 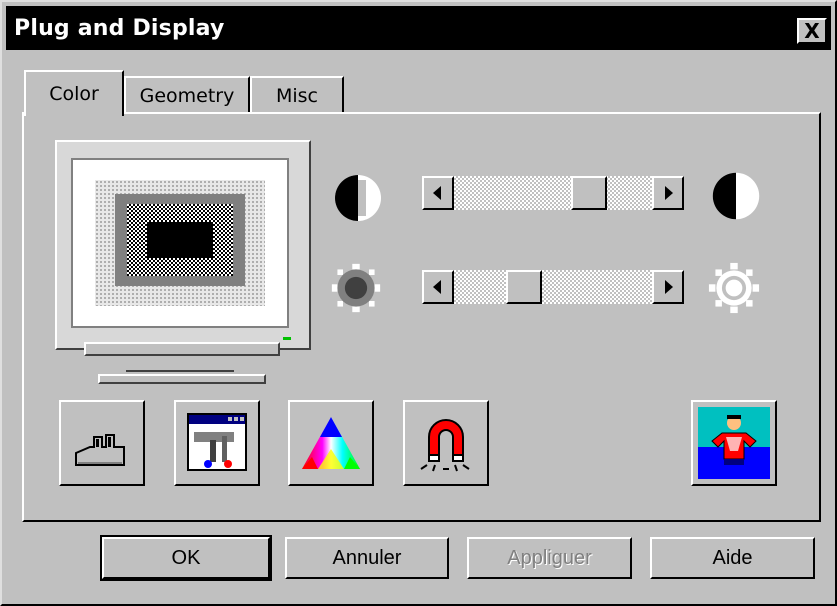 I want to click on help-button: Aide, so click(x=732, y=558).